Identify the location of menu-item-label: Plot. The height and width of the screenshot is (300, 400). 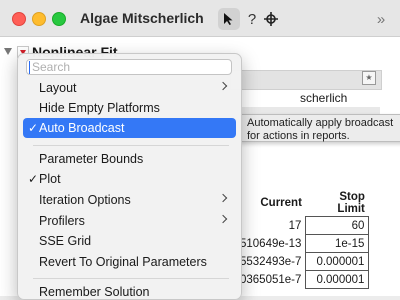
(50, 179).